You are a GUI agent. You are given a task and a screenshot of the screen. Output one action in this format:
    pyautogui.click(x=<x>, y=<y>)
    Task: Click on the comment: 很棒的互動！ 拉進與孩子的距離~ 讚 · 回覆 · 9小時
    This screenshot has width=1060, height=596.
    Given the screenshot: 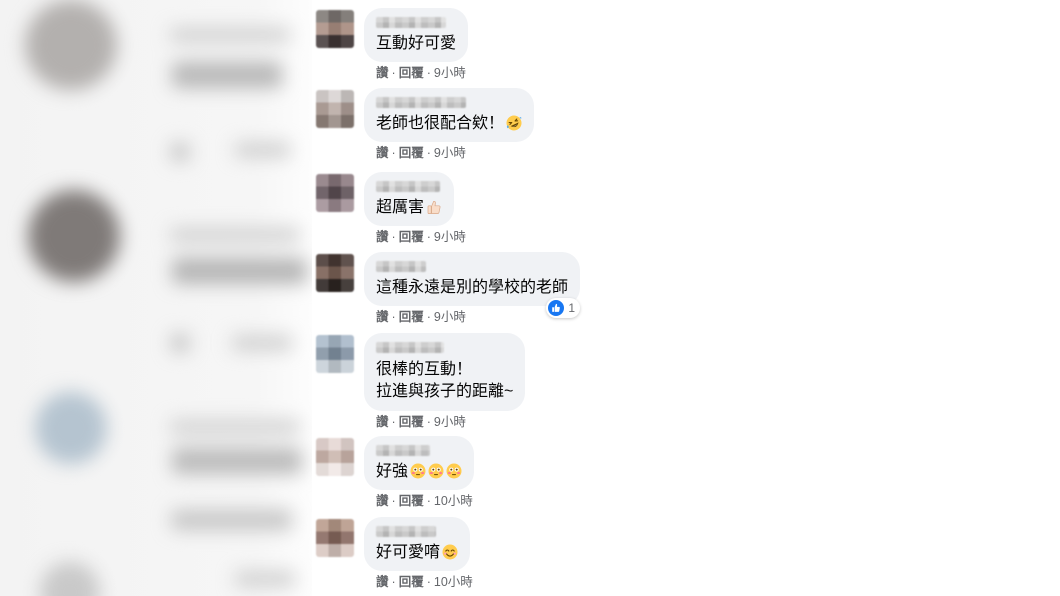 What is the action you would take?
    pyautogui.click(x=421, y=381)
    